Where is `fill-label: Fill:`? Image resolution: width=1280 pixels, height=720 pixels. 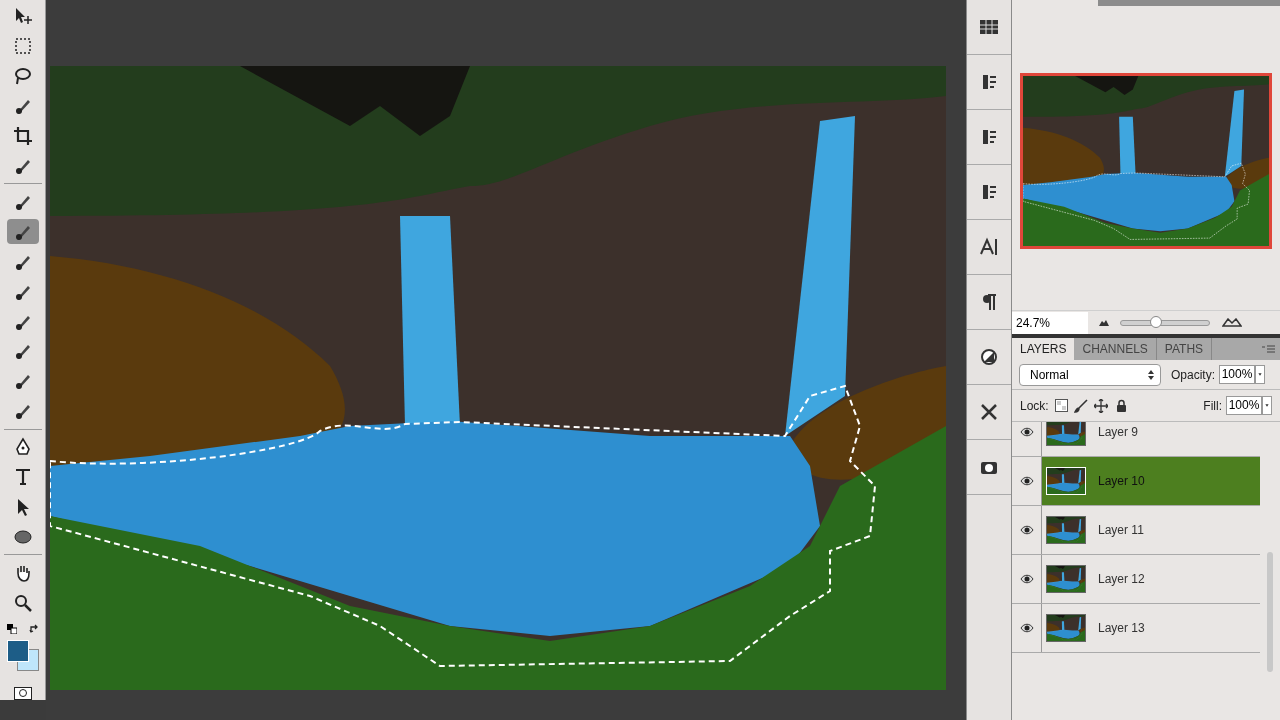
fill-label: Fill: is located at coordinates (1212, 406).